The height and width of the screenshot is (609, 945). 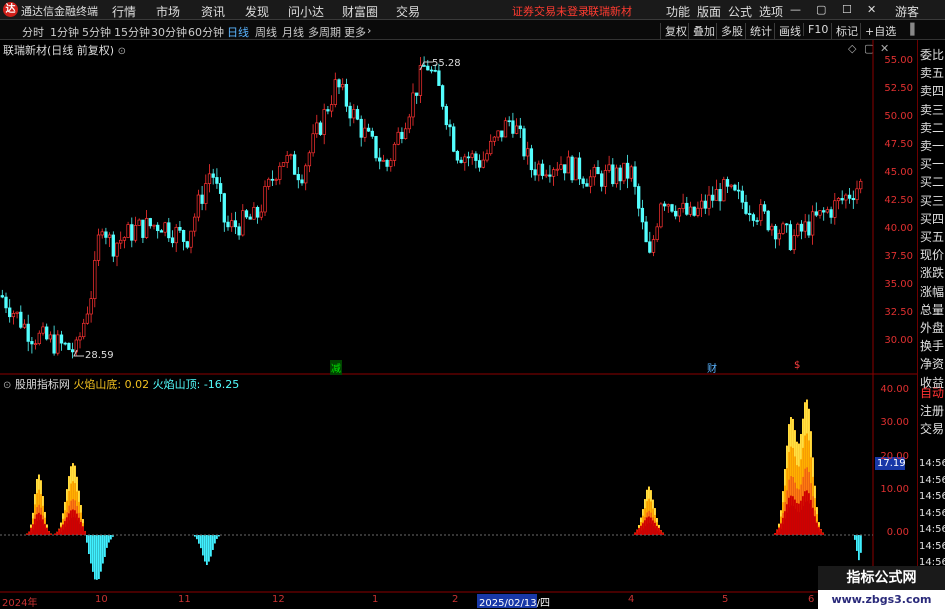 I want to click on indicator-tick: 40.00, so click(x=894, y=389).